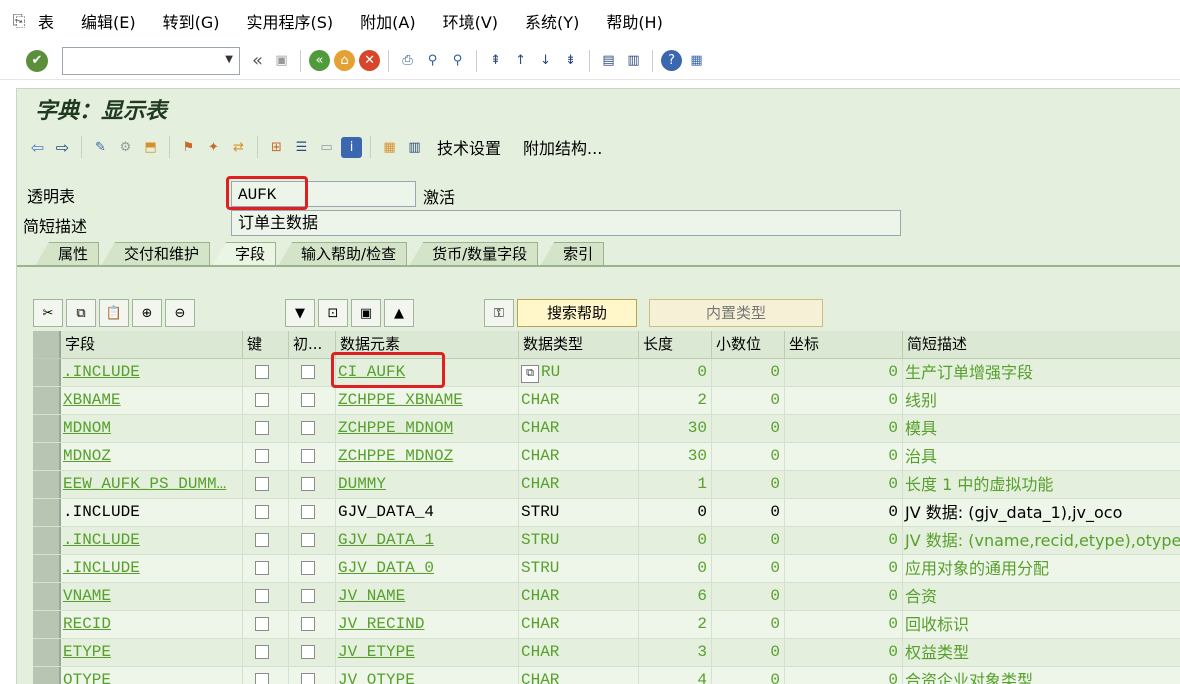  What do you see at coordinates (675, 344) in the screenshot?
I see `col-length: 长度` at bounding box center [675, 344].